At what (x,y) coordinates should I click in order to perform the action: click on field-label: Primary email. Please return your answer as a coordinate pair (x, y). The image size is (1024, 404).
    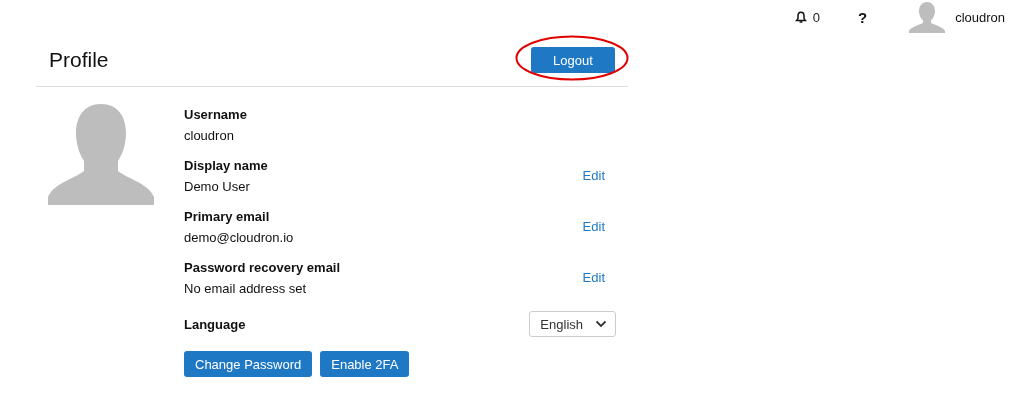
    Looking at the image, I should click on (227, 216).